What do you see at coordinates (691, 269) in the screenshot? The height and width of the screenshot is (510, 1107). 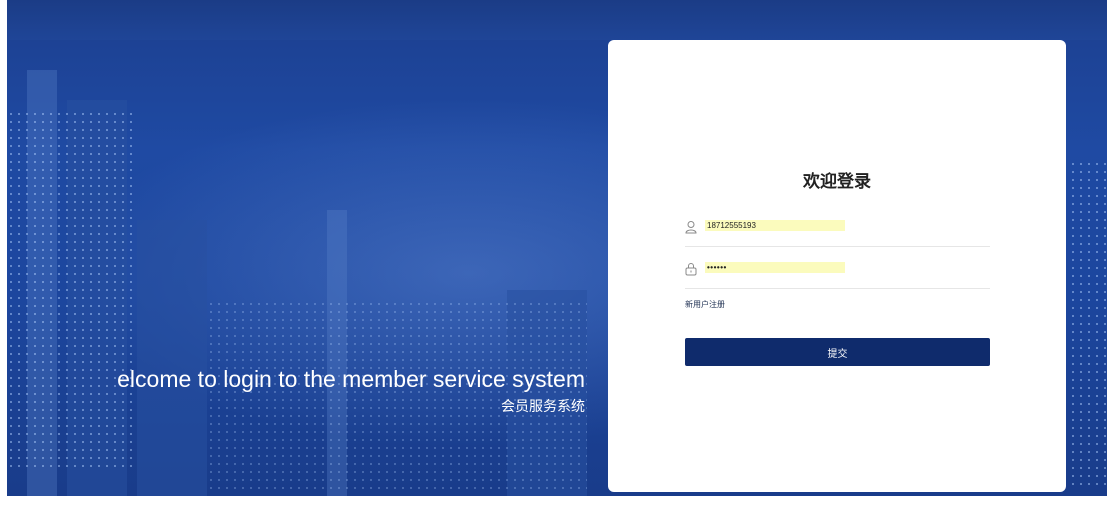 I see `lock-icon` at bounding box center [691, 269].